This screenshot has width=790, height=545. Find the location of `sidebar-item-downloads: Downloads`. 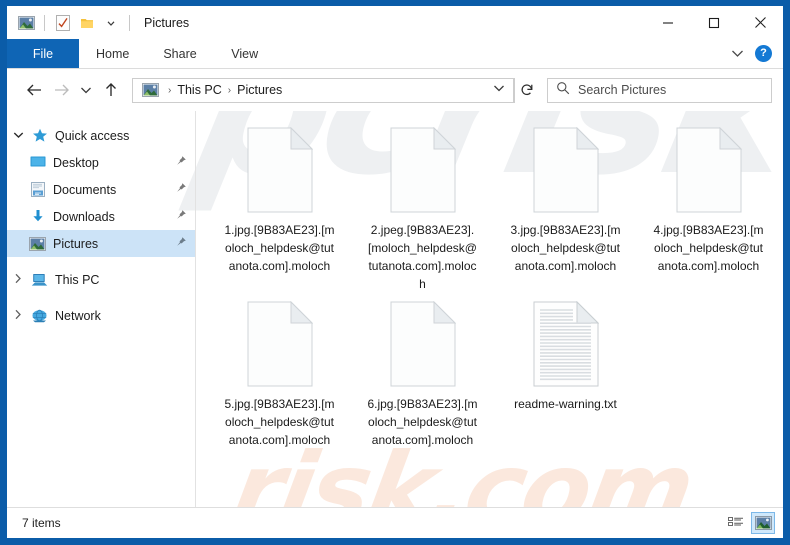

sidebar-item-downloads: Downloads is located at coordinates (101, 216).